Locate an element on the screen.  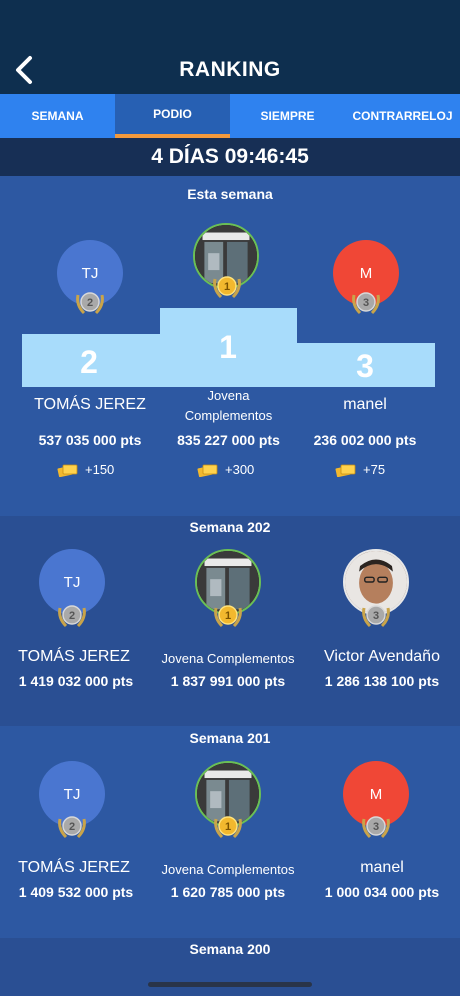
reward-value: +300 is located at coordinates (240, 469).